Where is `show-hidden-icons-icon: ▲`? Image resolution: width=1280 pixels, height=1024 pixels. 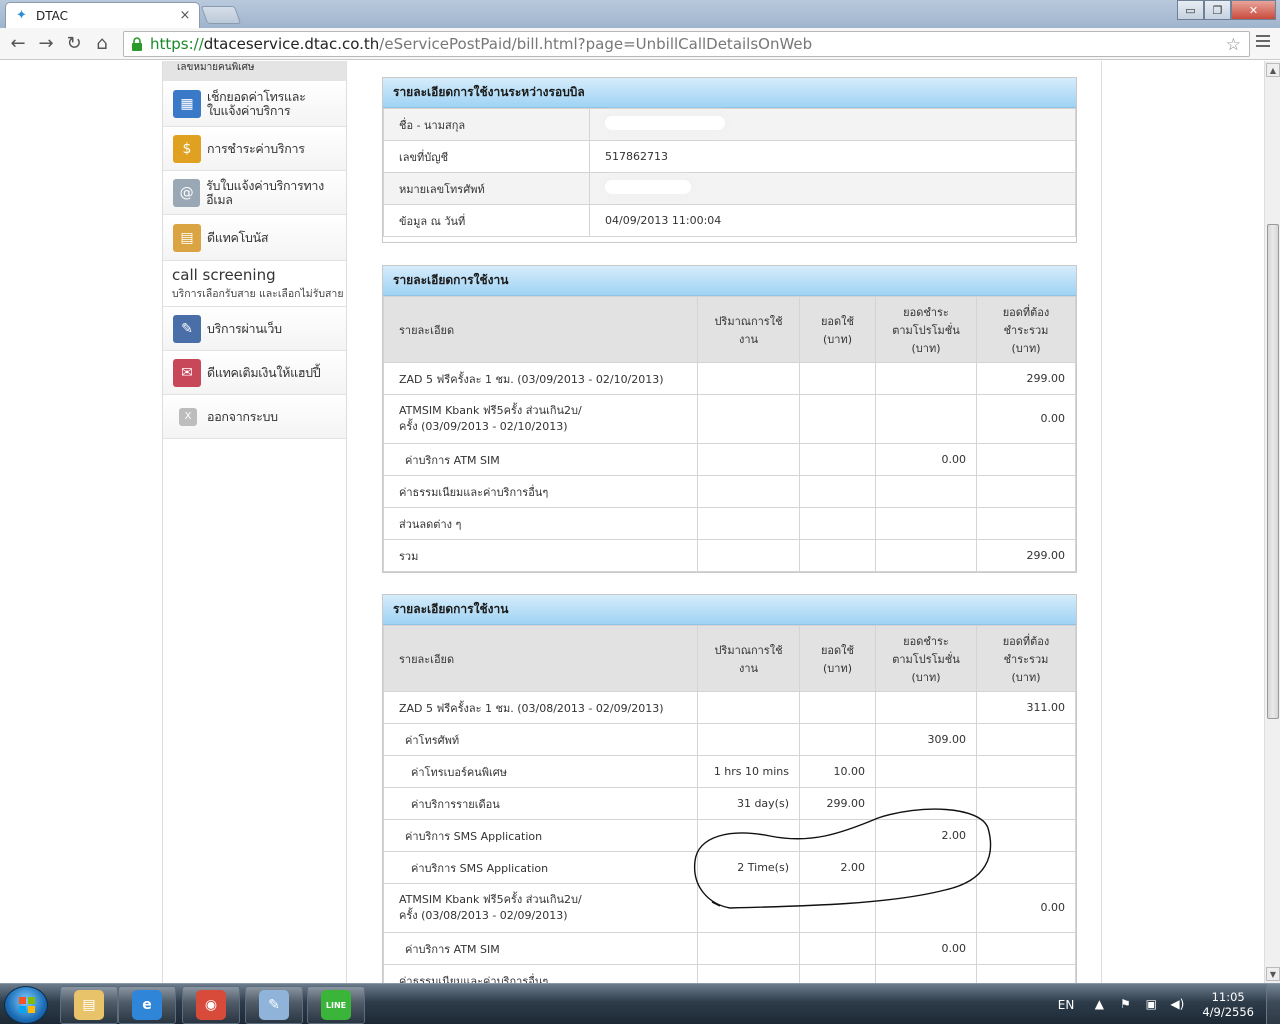 show-hidden-icons-icon: ▲ is located at coordinates (1099, 1005).